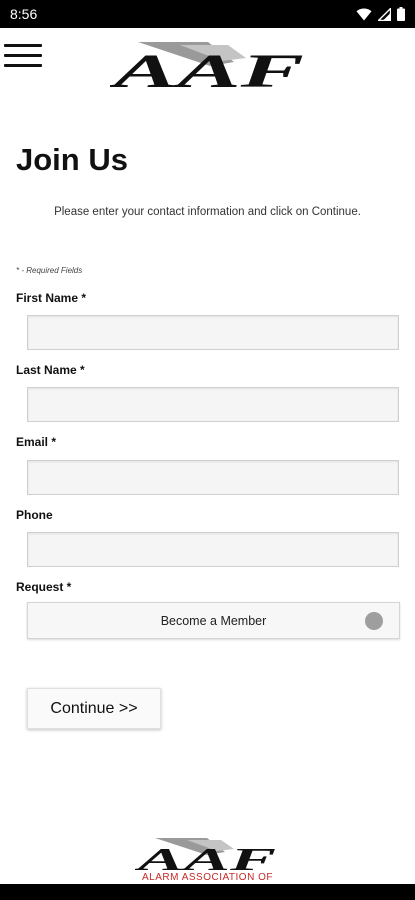 This screenshot has width=415, height=900. Describe the element at coordinates (44, 587) in the screenshot. I see `request-label: Request *` at that location.